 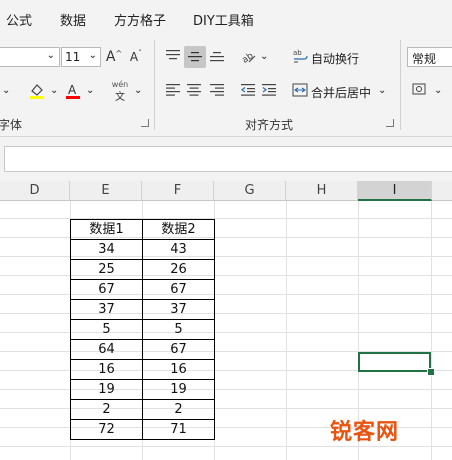 I want to click on font-group-label: 字体, so click(x=11, y=125).